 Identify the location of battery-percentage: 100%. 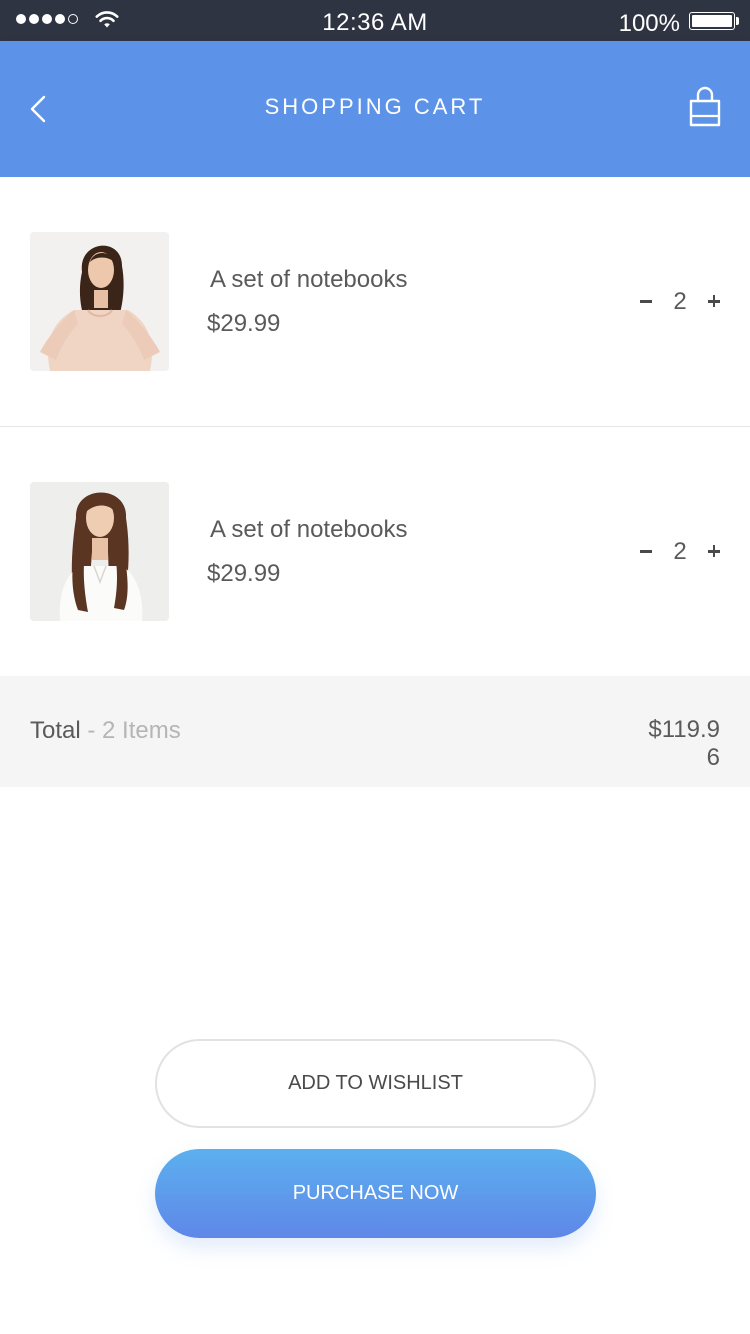
(649, 23).